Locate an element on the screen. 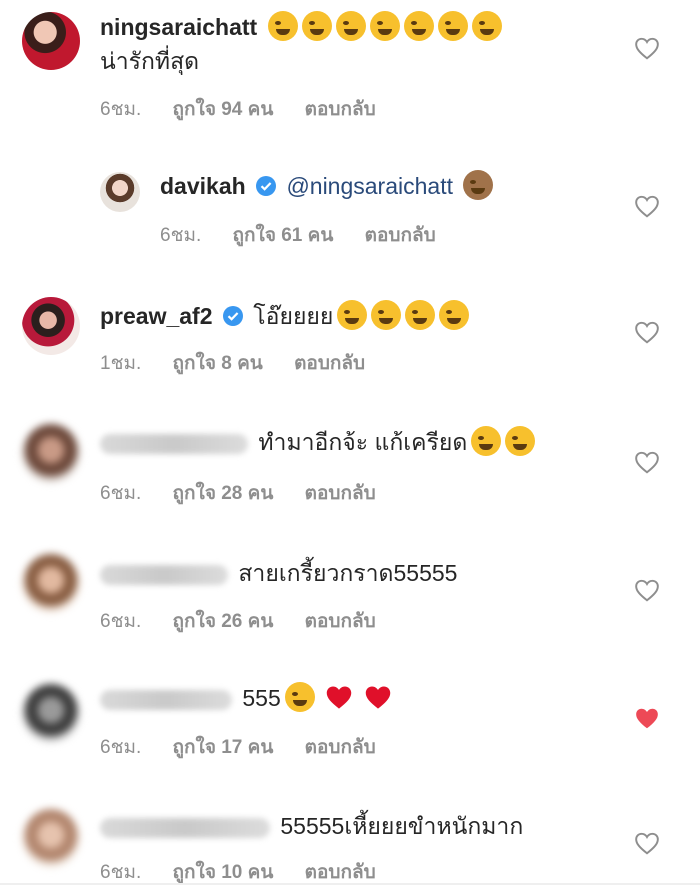 Image resolution: width=700 pixels, height=887 pixels. comment-text: โอ๊ยยยย is located at coordinates (293, 316).